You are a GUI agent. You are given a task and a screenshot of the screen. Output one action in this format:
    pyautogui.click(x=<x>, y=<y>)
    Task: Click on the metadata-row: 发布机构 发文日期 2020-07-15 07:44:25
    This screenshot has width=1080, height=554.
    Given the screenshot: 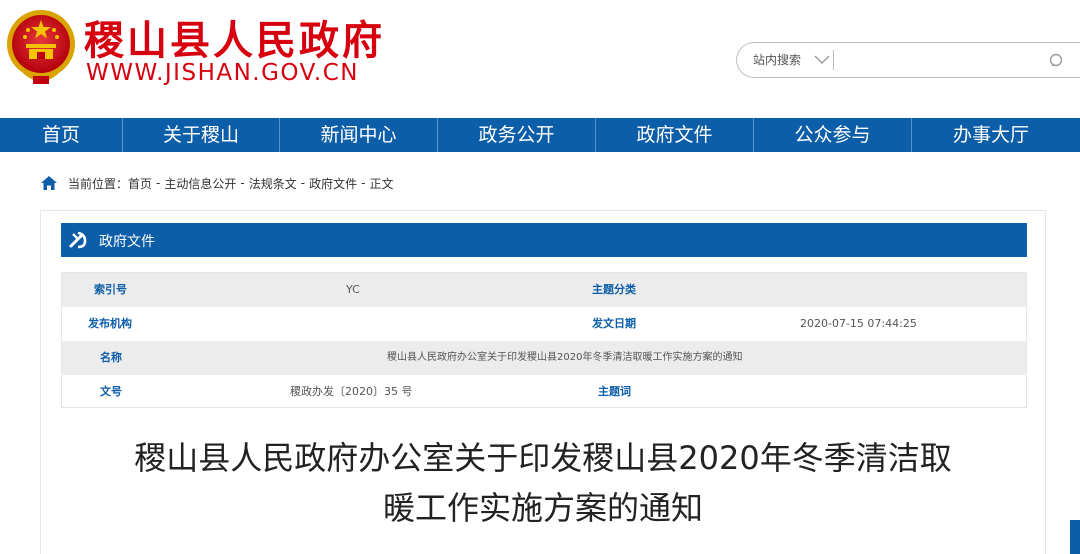 What is the action you would take?
    pyautogui.click(x=544, y=324)
    